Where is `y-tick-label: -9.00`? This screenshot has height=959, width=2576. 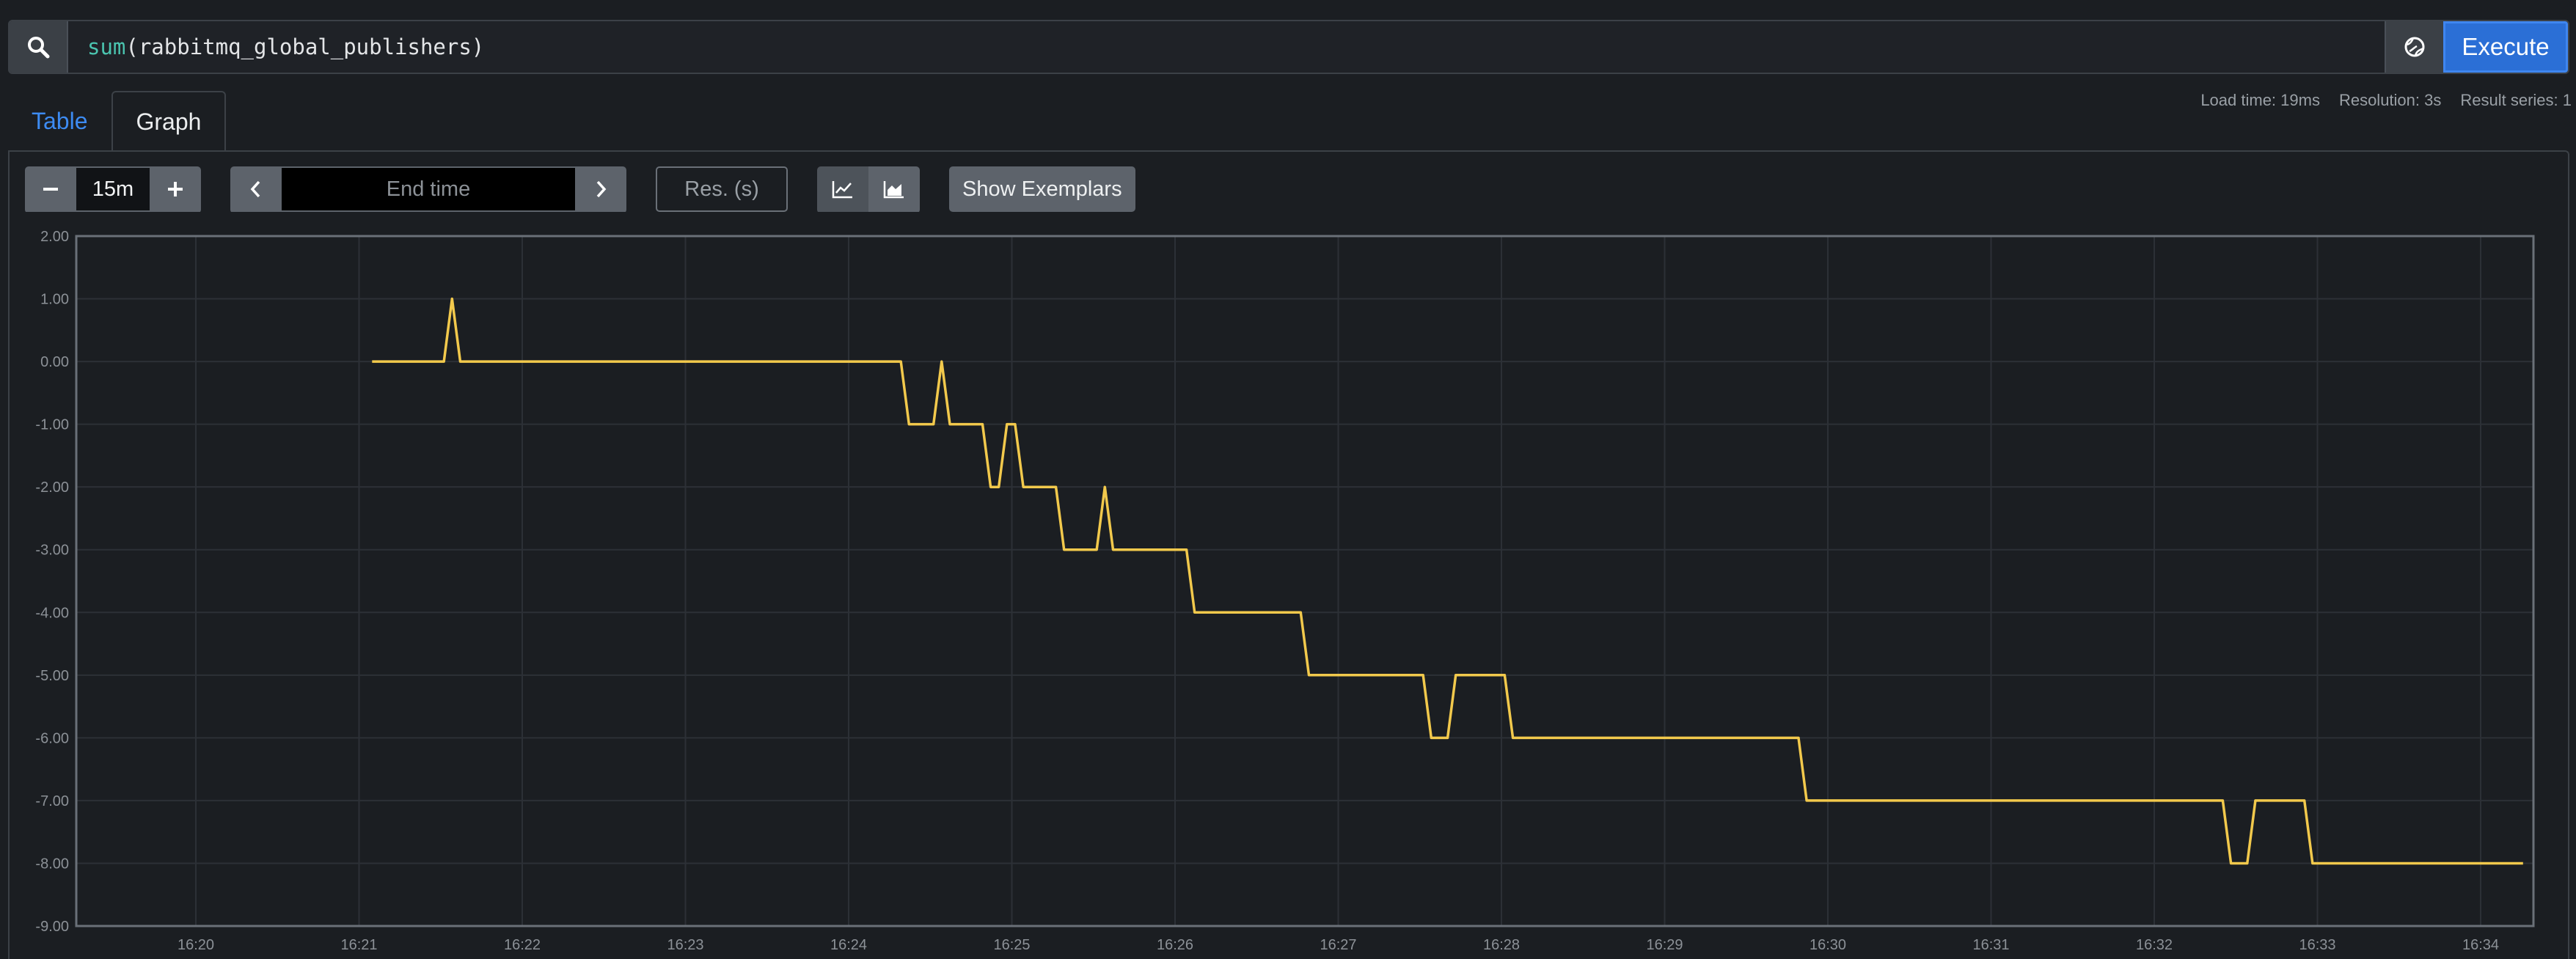
y-tick-label: -9.00 is located at coordinates (52, 927).